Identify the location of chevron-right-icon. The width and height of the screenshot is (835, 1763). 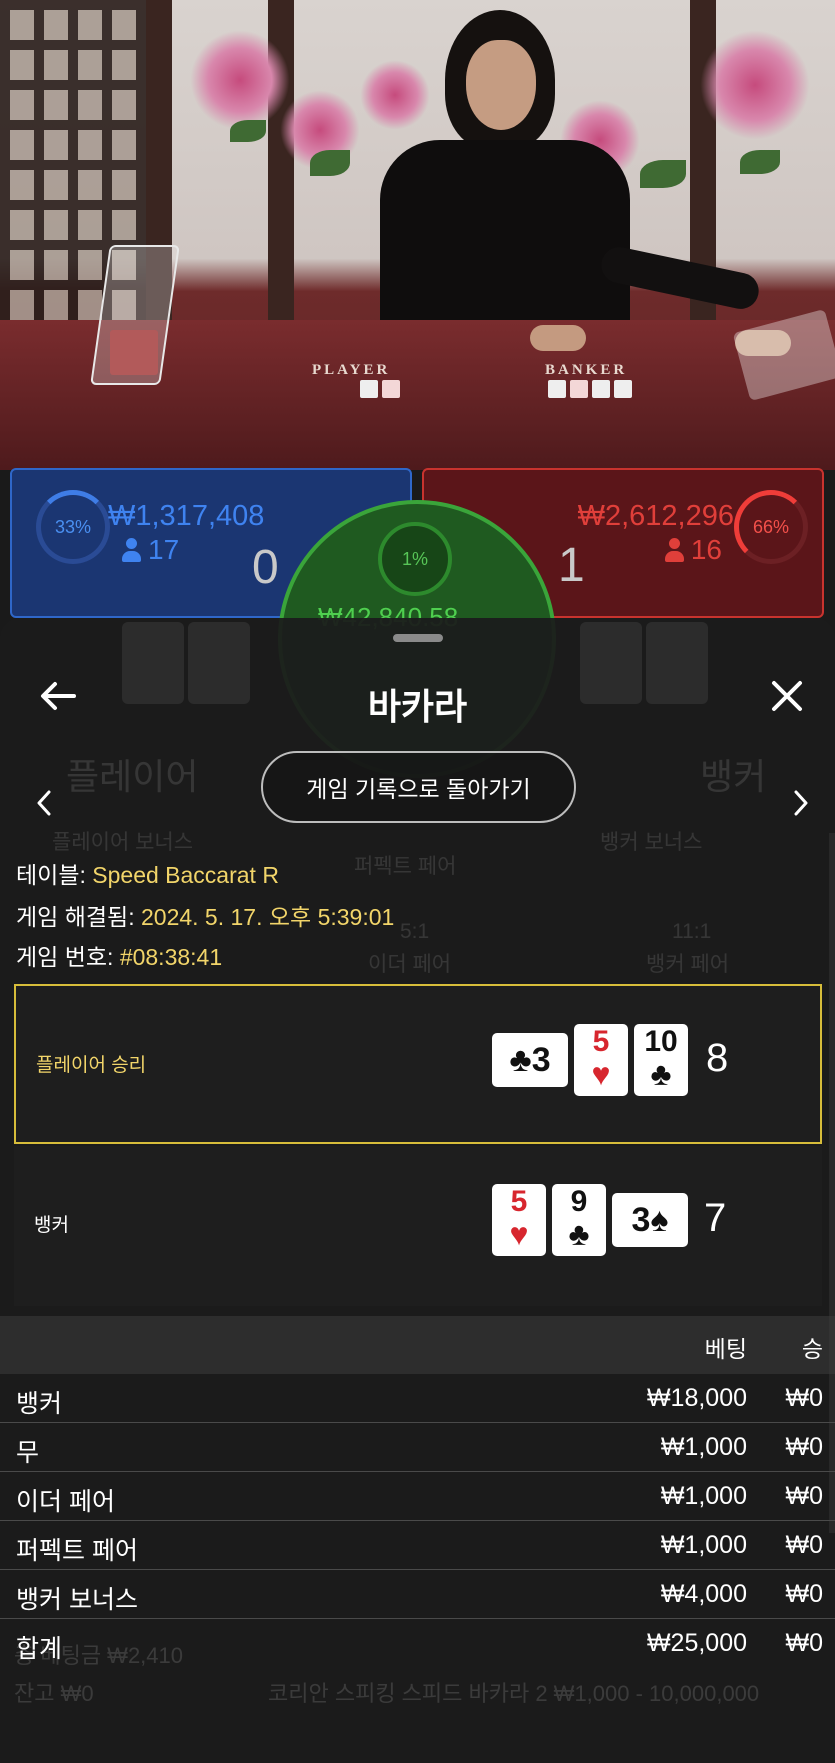
(801, 803).